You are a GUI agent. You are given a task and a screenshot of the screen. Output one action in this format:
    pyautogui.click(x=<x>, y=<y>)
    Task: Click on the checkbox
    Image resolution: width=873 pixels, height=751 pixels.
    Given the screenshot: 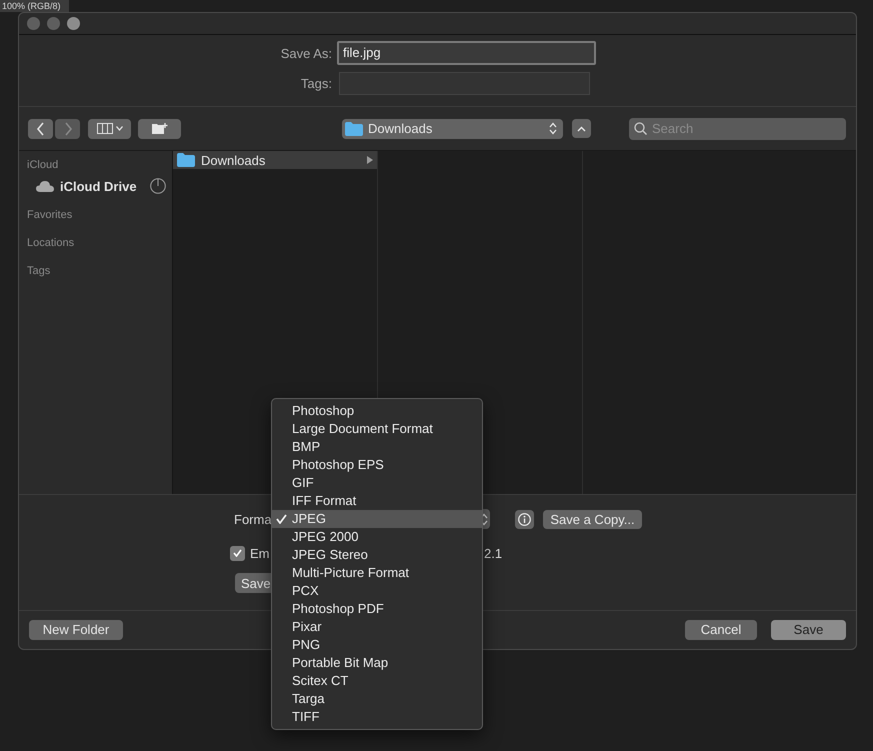 What is the action you would take?
    pyautogui.click(x=237, y=553)
    